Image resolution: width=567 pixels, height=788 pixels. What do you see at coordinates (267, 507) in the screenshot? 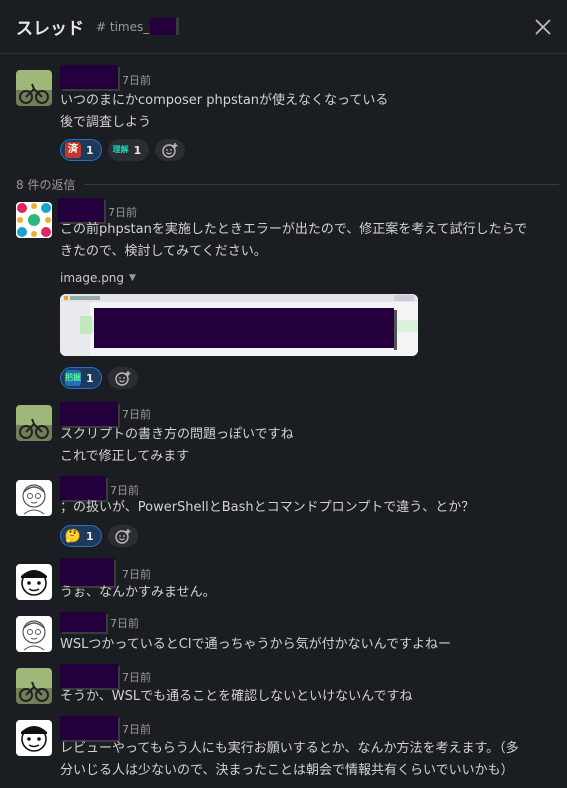
I see `message-text: ；の扱いが、PowerShellとBashとコマンドプロンプトで違う、とか？` at bounding box center [267, 507].